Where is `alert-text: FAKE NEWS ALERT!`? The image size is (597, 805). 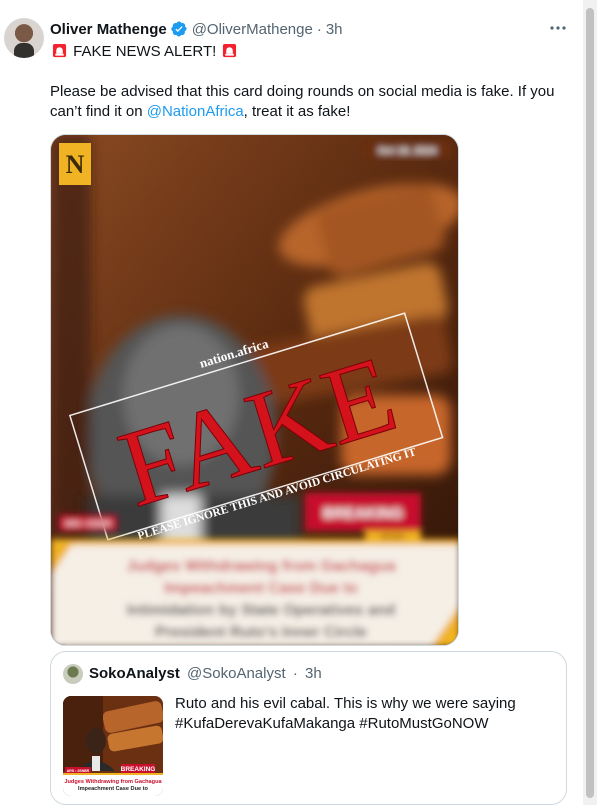
alert-text: FAKE NEWS ALERT! is located at coordinates (145, 51).